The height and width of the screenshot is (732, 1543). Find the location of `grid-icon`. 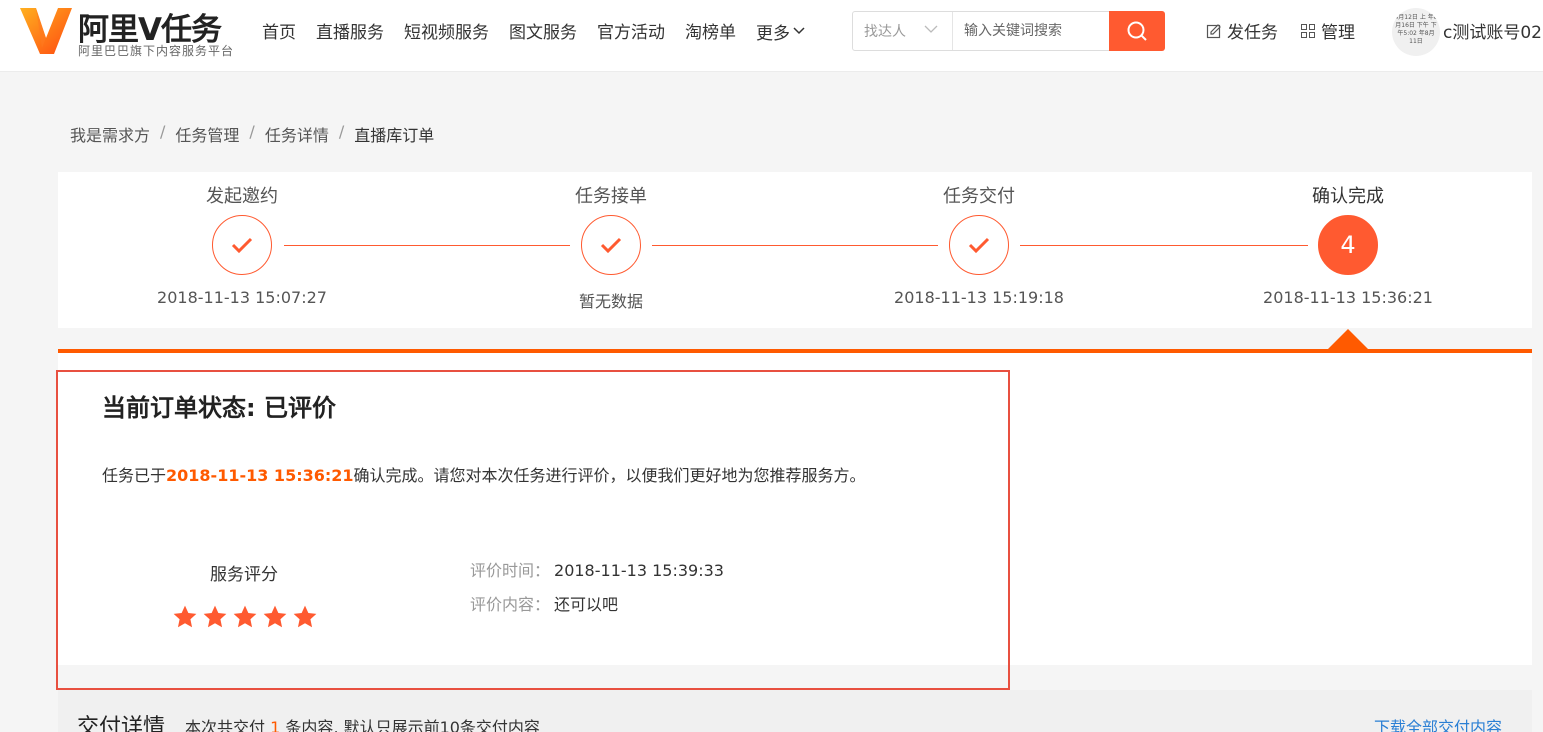

grid-icon is located at coordinates (1308, 30).